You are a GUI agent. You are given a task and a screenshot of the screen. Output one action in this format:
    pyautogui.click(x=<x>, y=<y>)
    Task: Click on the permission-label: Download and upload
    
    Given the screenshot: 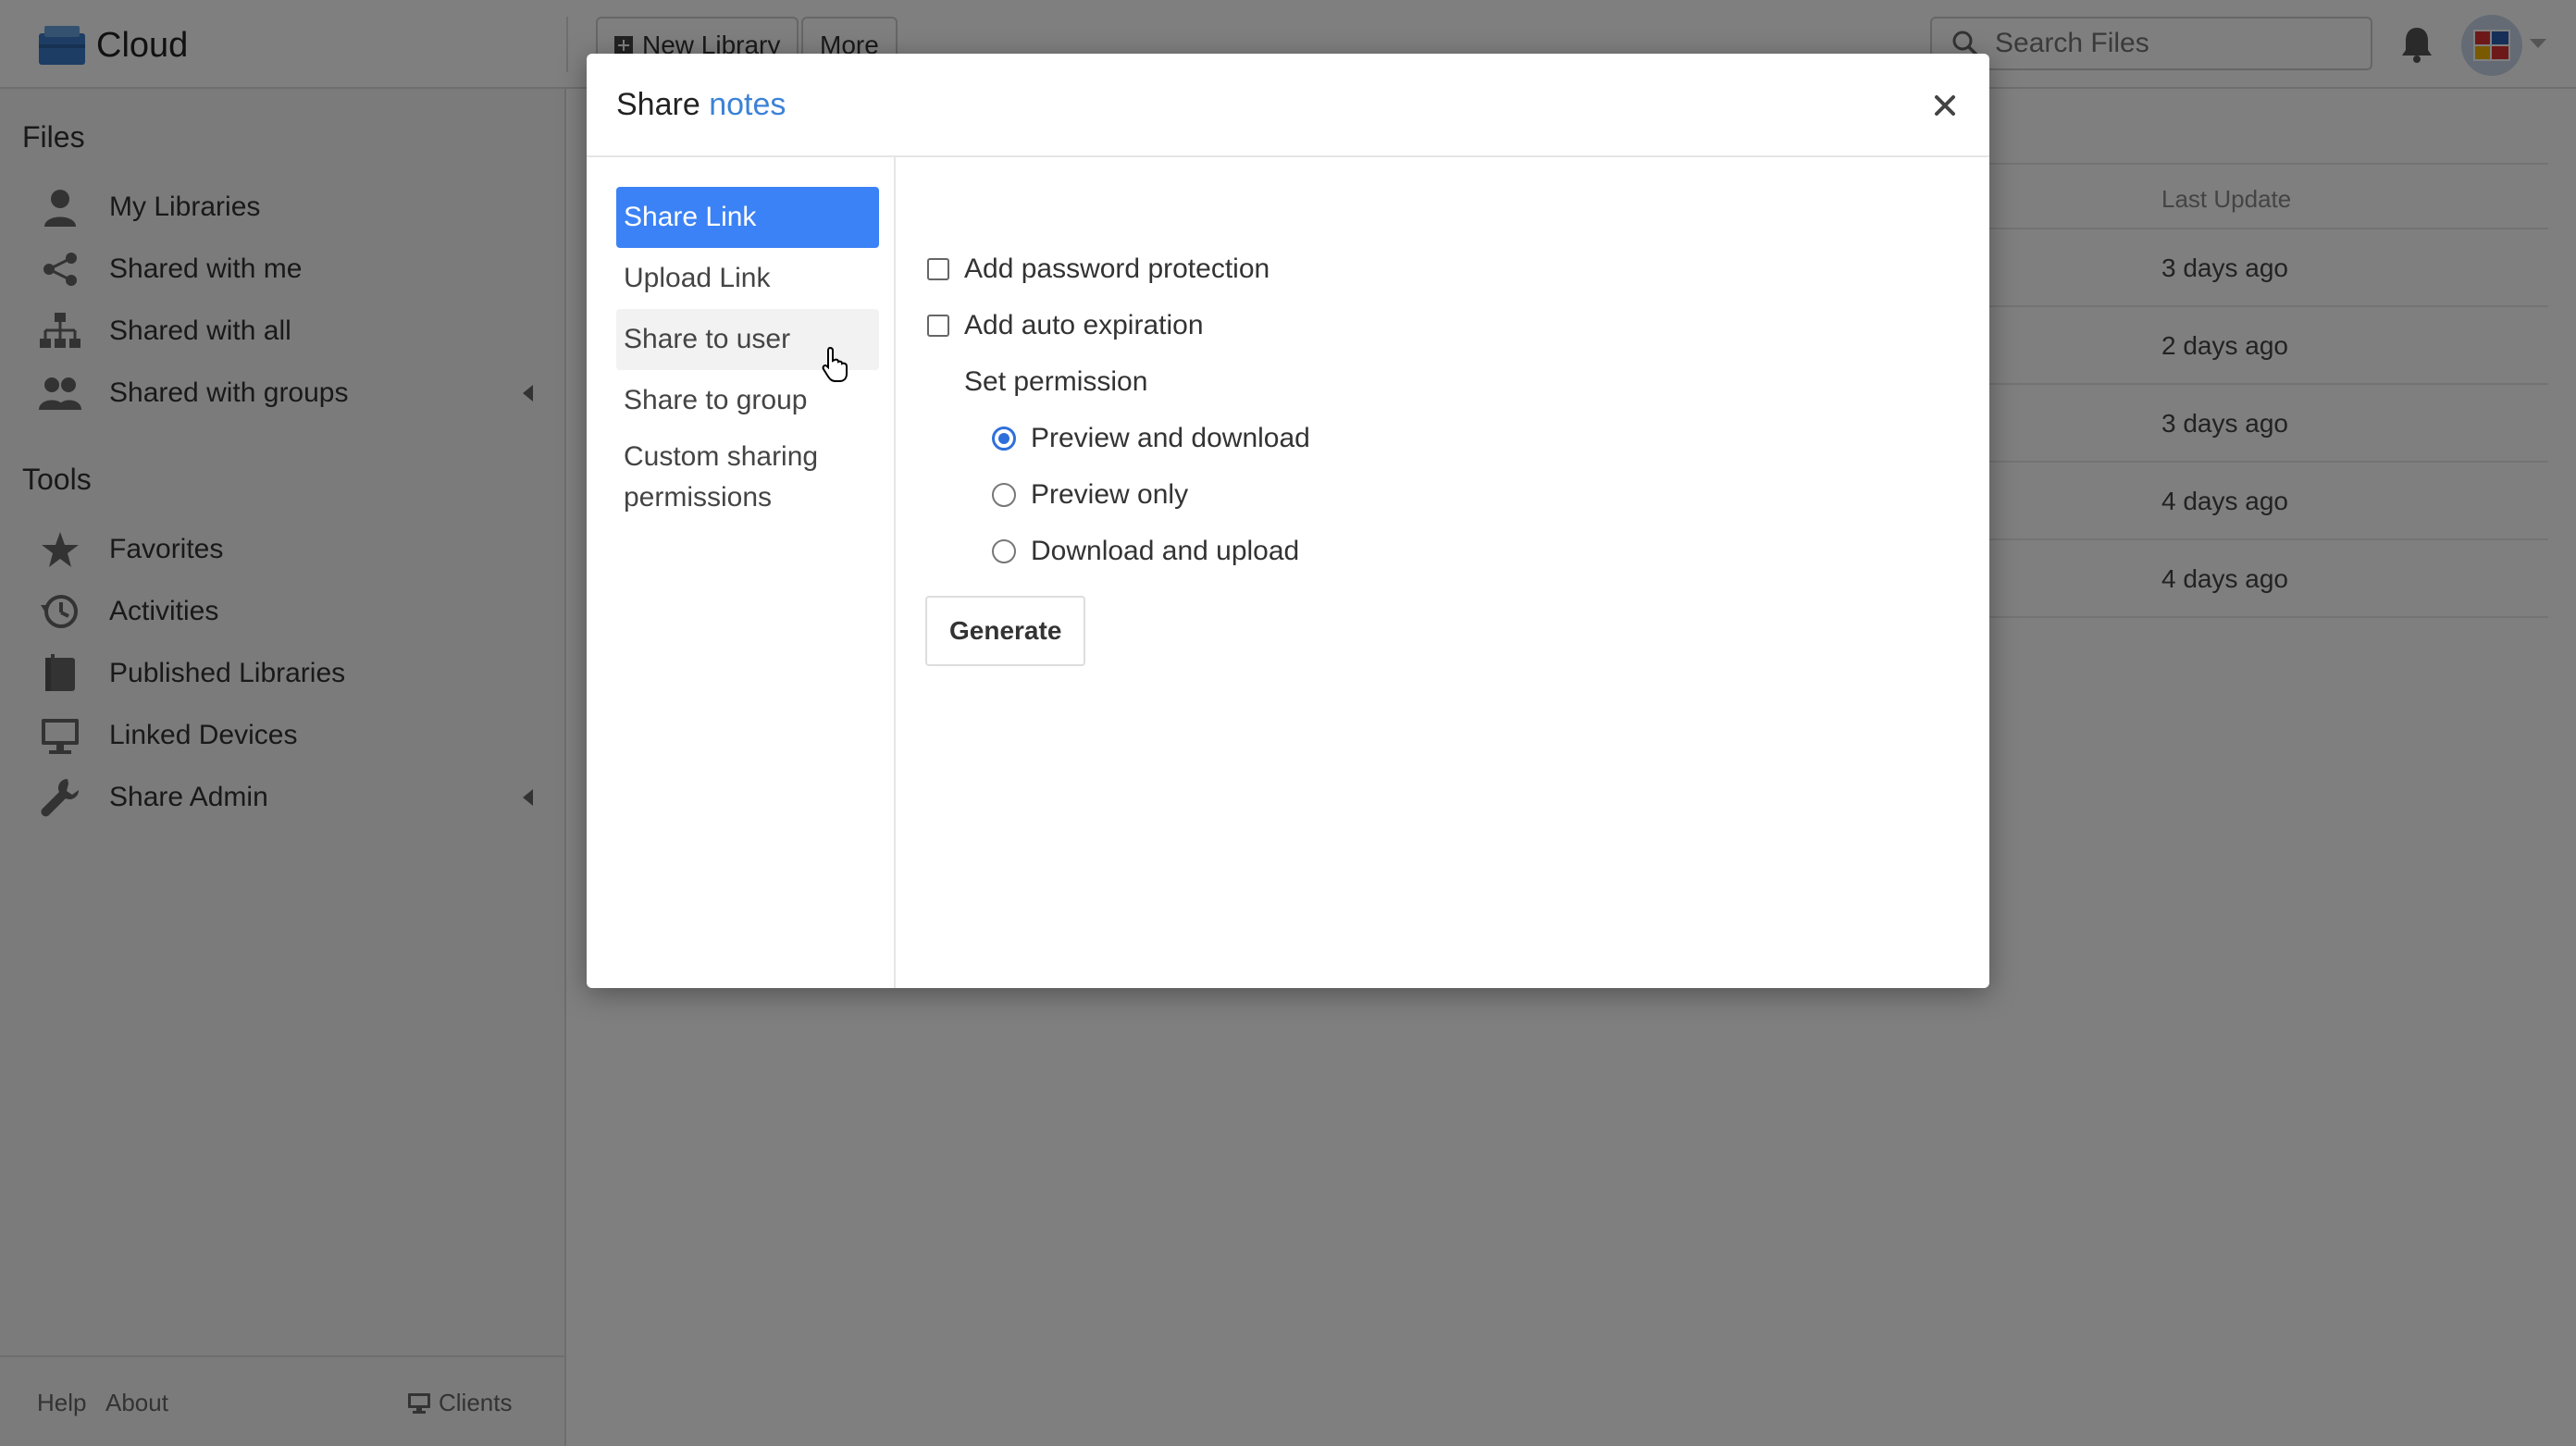 What is the action you would take?
    pyautogui.click(x=1166, y=551)
    